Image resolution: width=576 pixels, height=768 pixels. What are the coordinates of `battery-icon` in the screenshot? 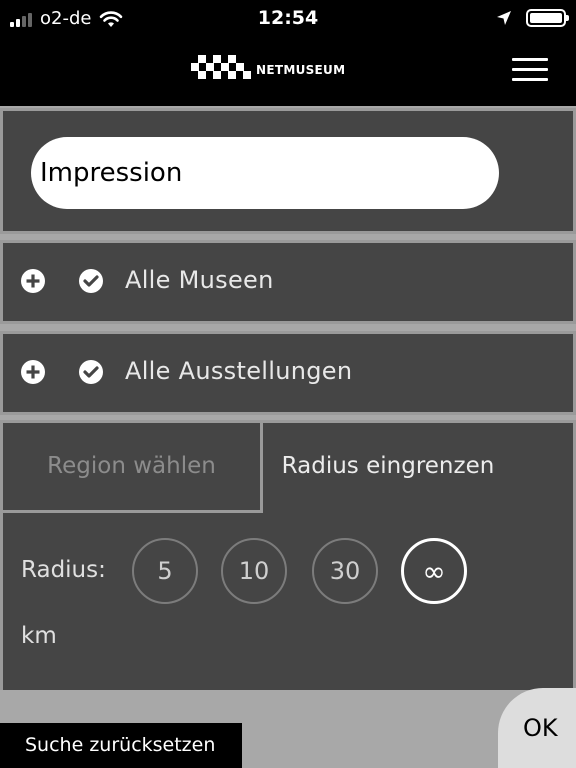 It's located at (547, 18).